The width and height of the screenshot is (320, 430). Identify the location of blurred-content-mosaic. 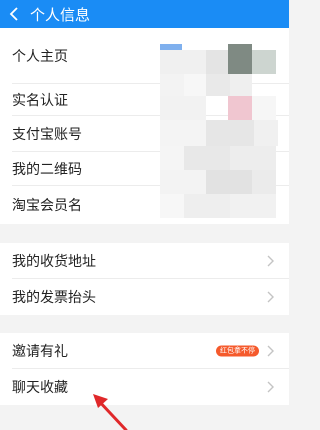
(219, 131).